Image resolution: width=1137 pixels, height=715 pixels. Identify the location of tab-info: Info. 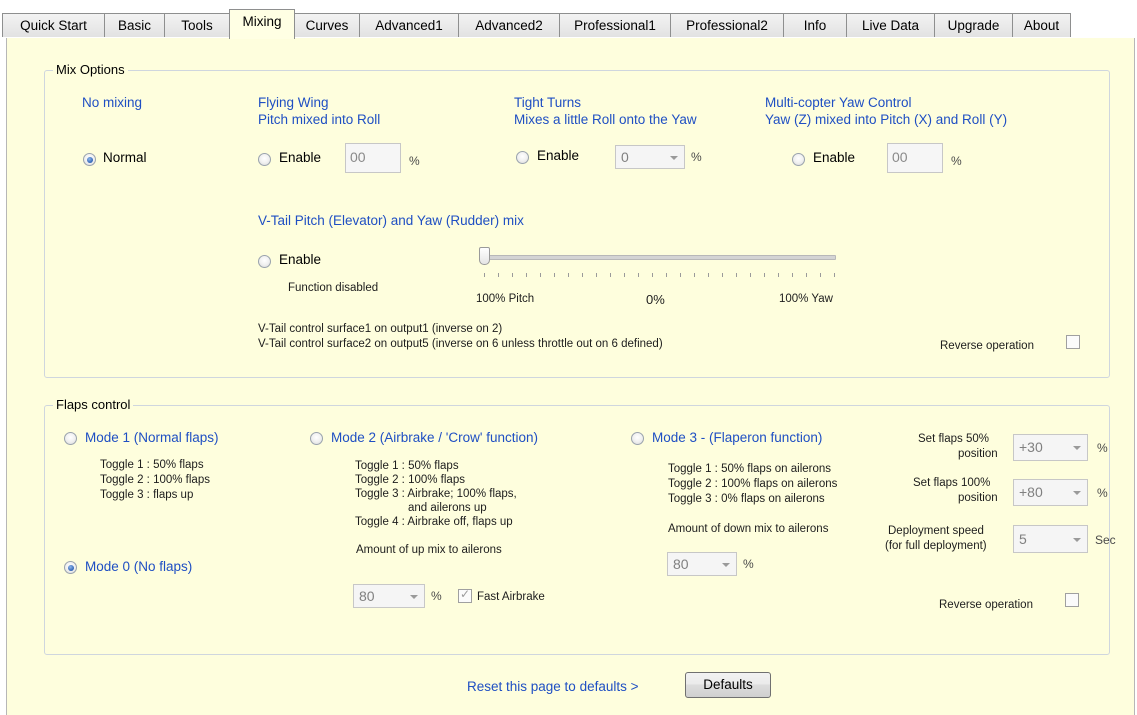
(815, 25).